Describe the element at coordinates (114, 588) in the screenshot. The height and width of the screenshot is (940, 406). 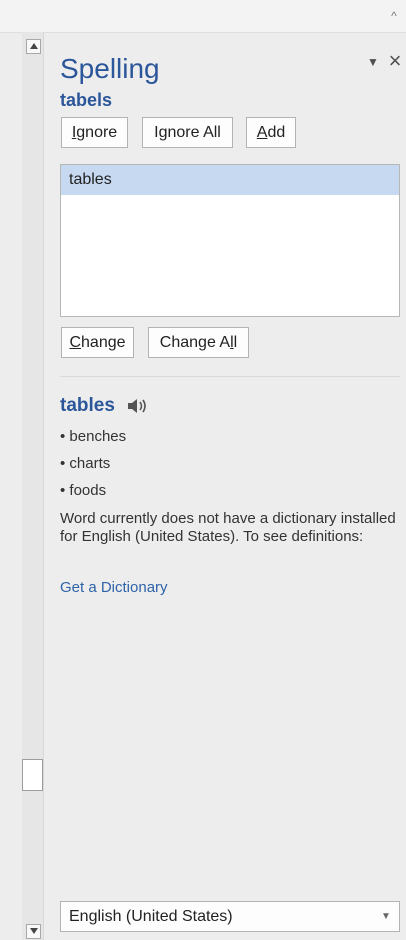
I see `get-dictionary-link: Get a Dictionary` at that location.